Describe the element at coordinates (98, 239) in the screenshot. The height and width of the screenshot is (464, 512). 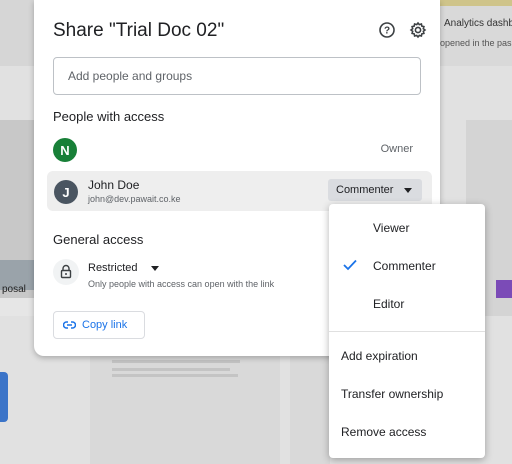
I see `general-access-heading: General access` at that location.